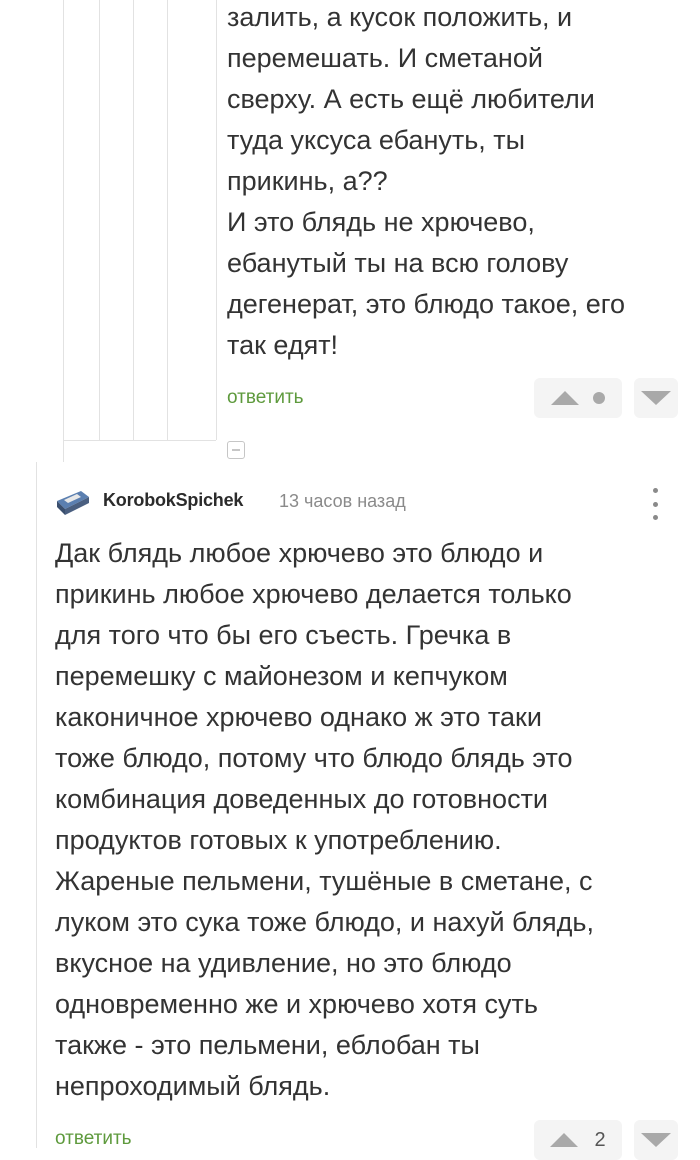 This screenshot has height=1160, width=700. I want to click on minus-square-icon, so click(236, 450).